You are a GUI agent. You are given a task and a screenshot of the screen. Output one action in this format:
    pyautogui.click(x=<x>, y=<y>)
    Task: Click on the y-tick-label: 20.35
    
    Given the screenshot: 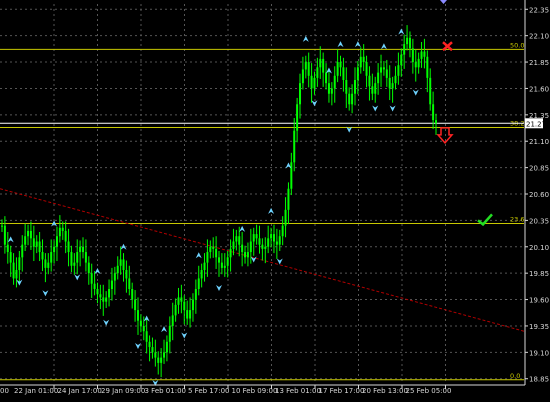 What is the action you would take?
    pyautogui.click(x=539, y=221)
    